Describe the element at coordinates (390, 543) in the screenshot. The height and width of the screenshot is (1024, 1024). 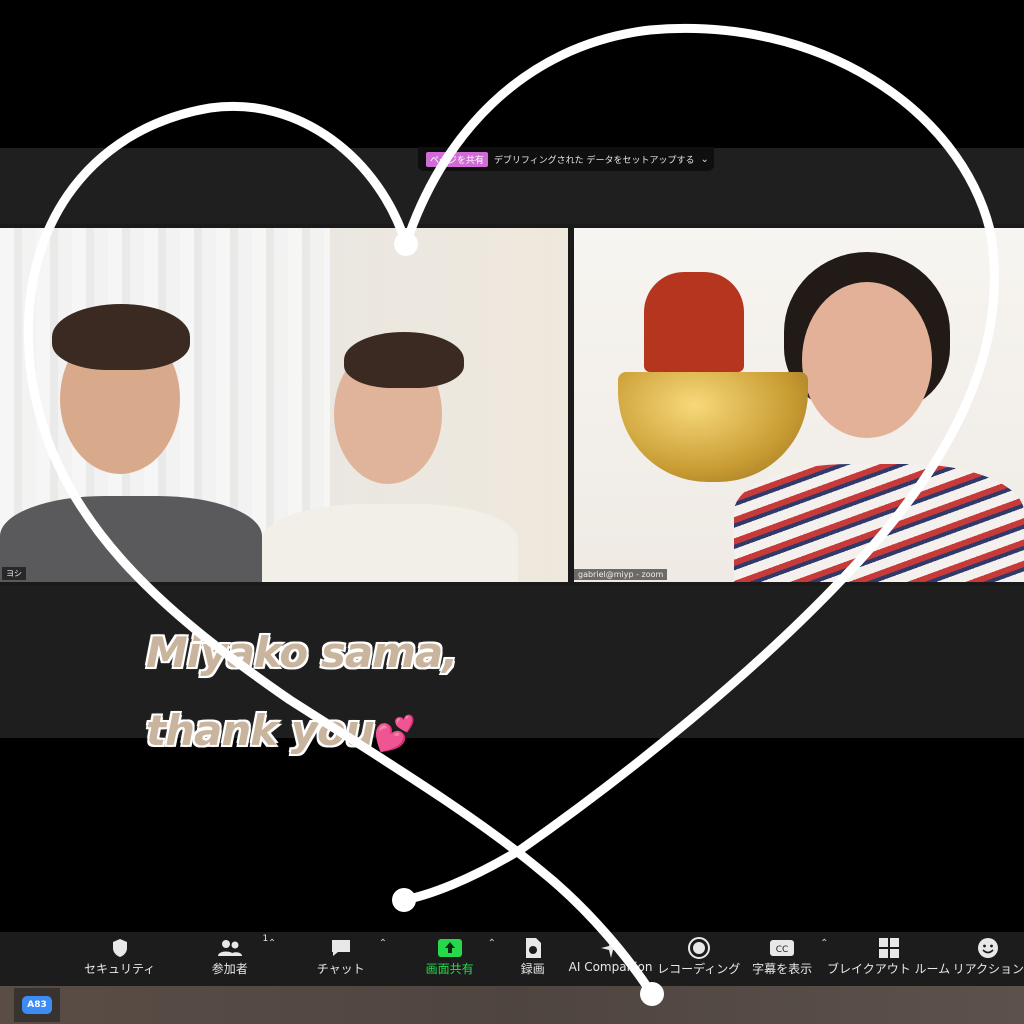
I see `participant-woman-body` at that location.